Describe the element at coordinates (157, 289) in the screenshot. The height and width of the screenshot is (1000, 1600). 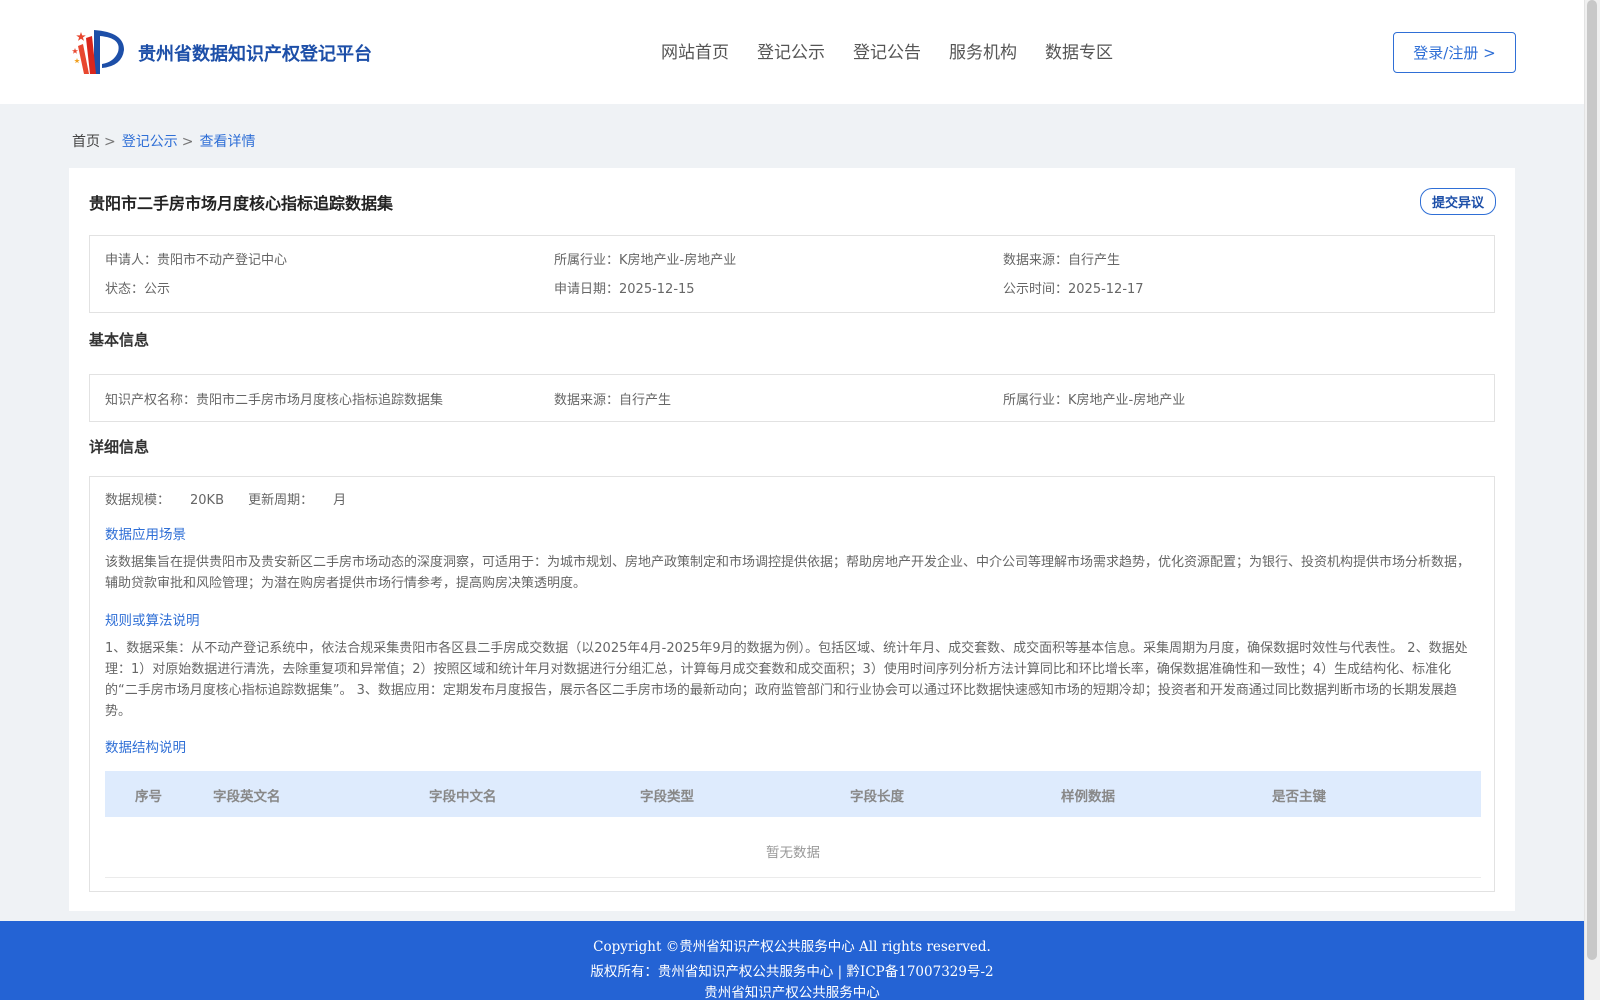
I see `status-value: 公示` at that location.